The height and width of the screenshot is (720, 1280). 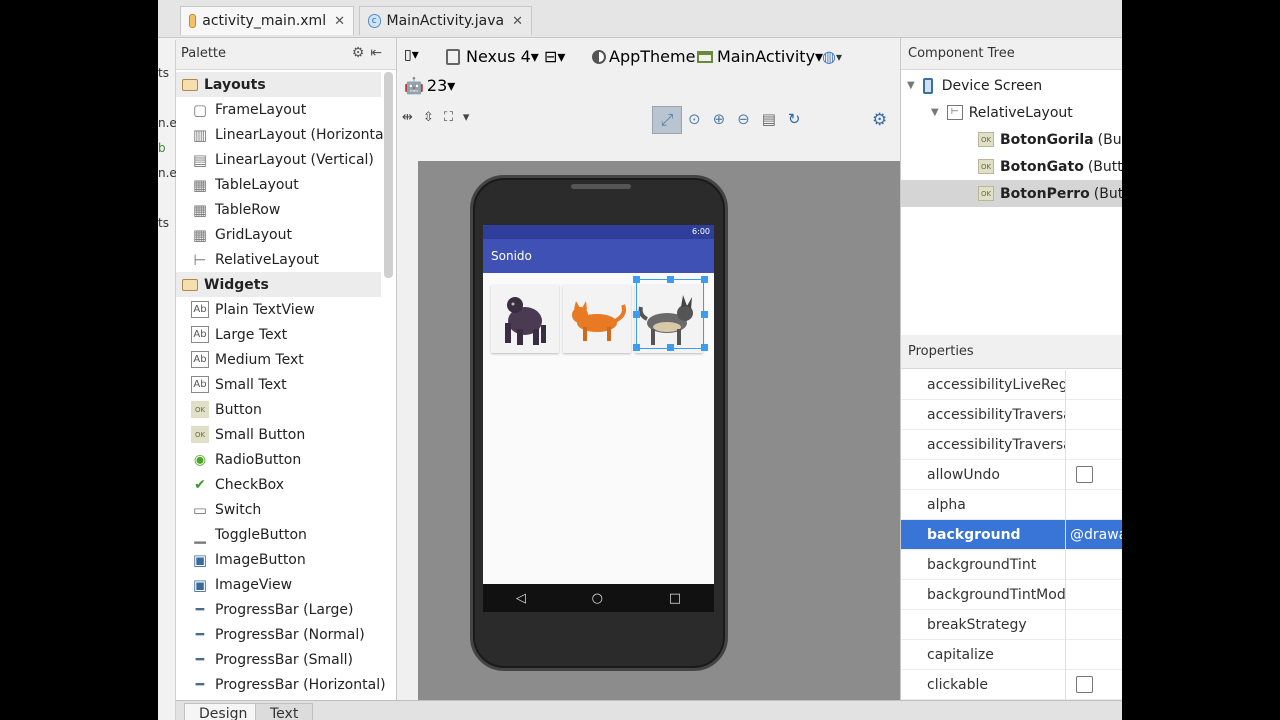 I want to click on palette-item: ▣ ImageButton, so click(x=278, y=559).